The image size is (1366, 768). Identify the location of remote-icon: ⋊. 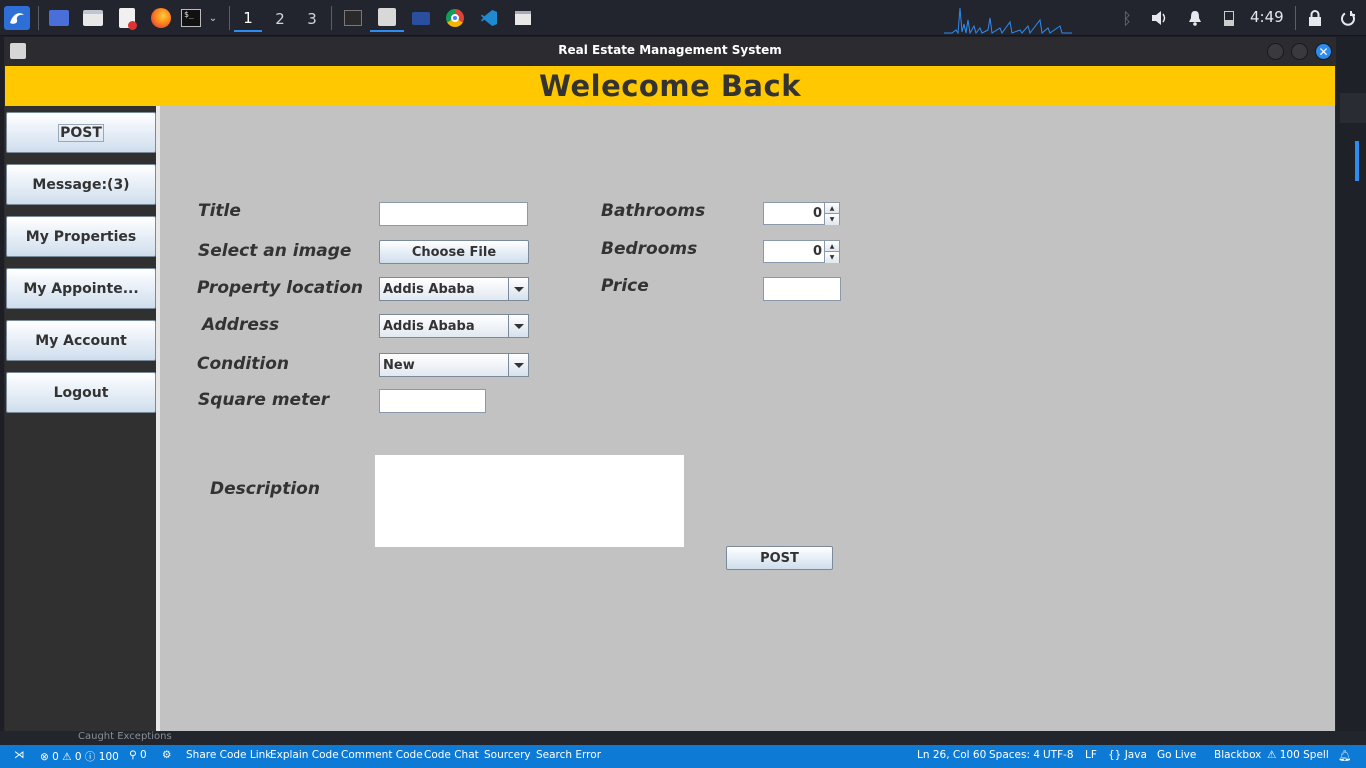
(19, 755).